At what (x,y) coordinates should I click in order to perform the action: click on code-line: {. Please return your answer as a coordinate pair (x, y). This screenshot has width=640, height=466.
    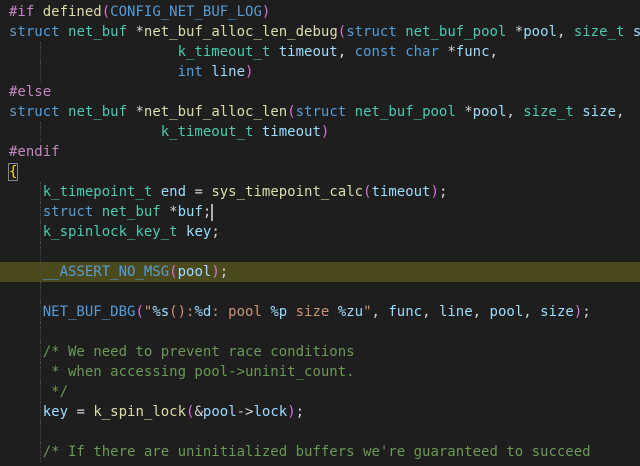
    Looking at the image, I should click on (320, 172).